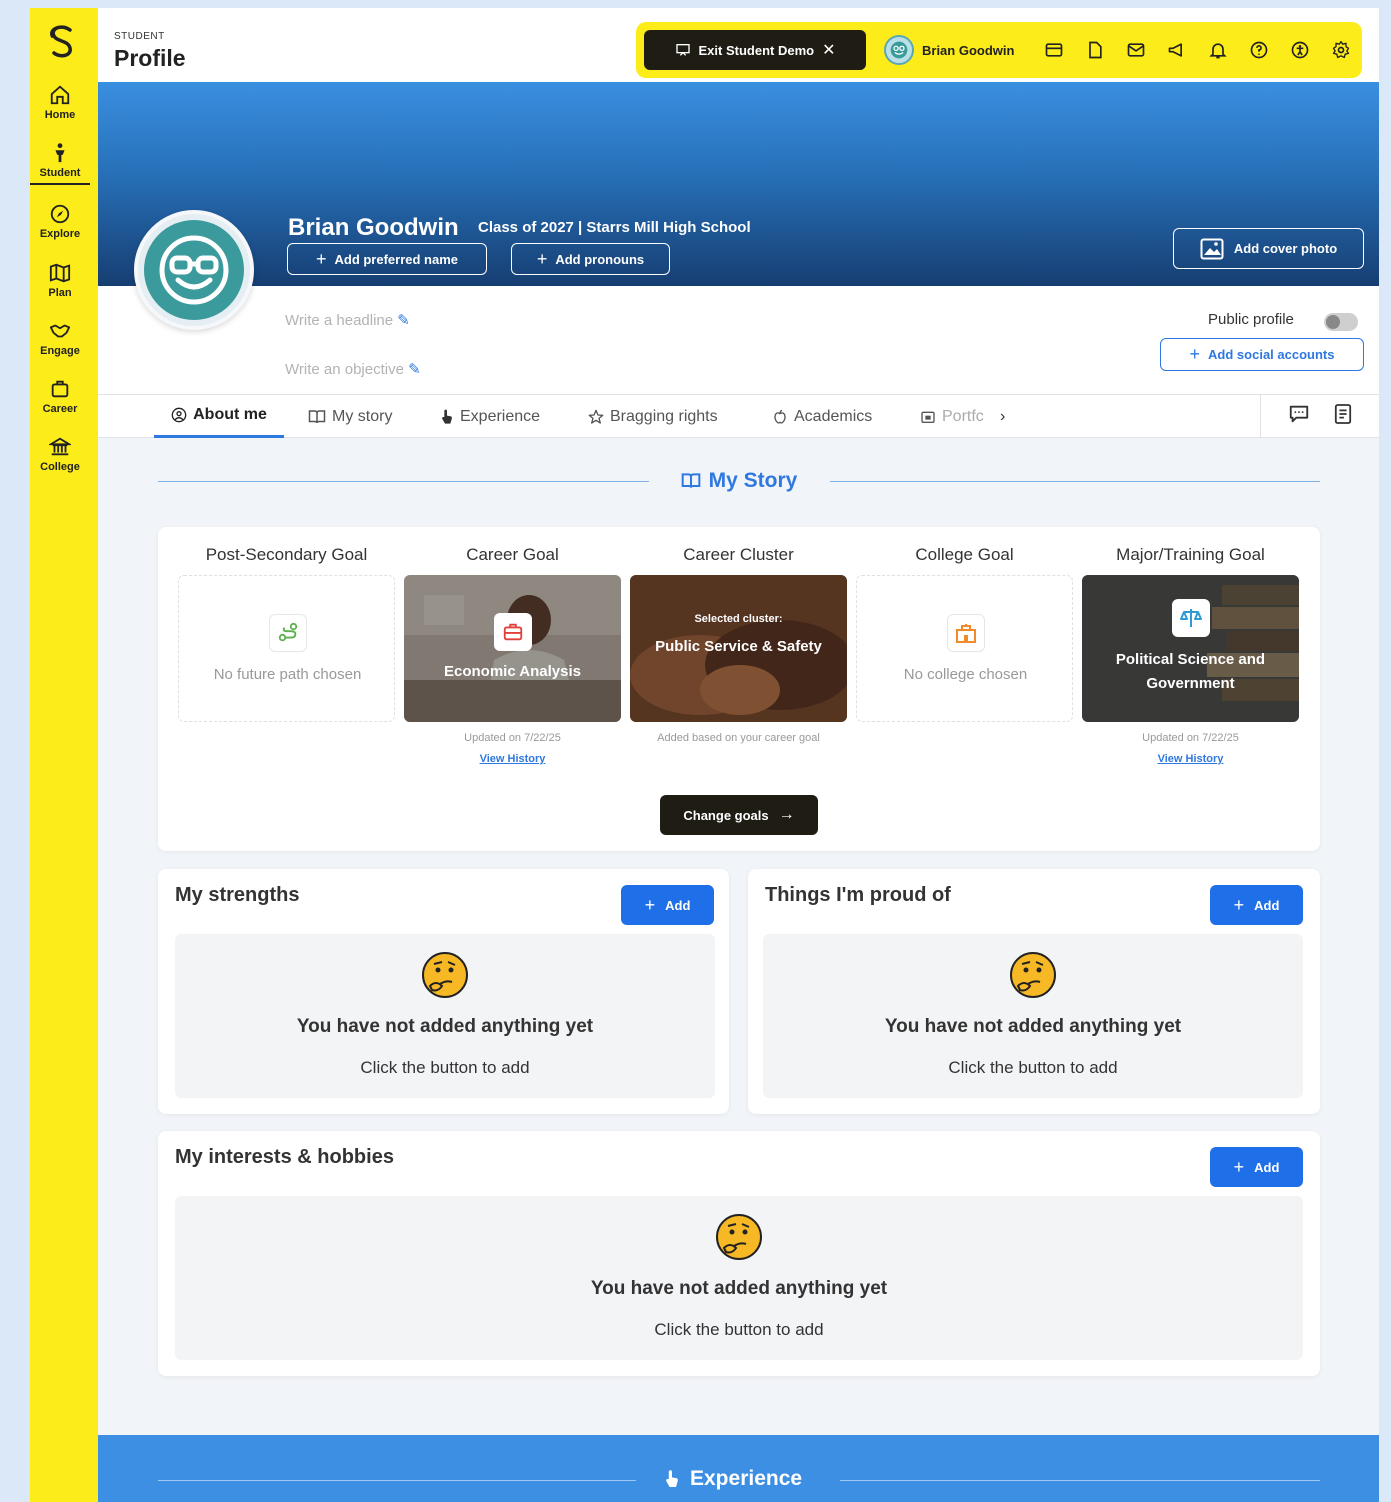 This screenshot has width=1391, height=1502. What do you see at coordinates (1054, 50) in the screenshot?
I see `card-icon` at bounding box center [1054, 50].